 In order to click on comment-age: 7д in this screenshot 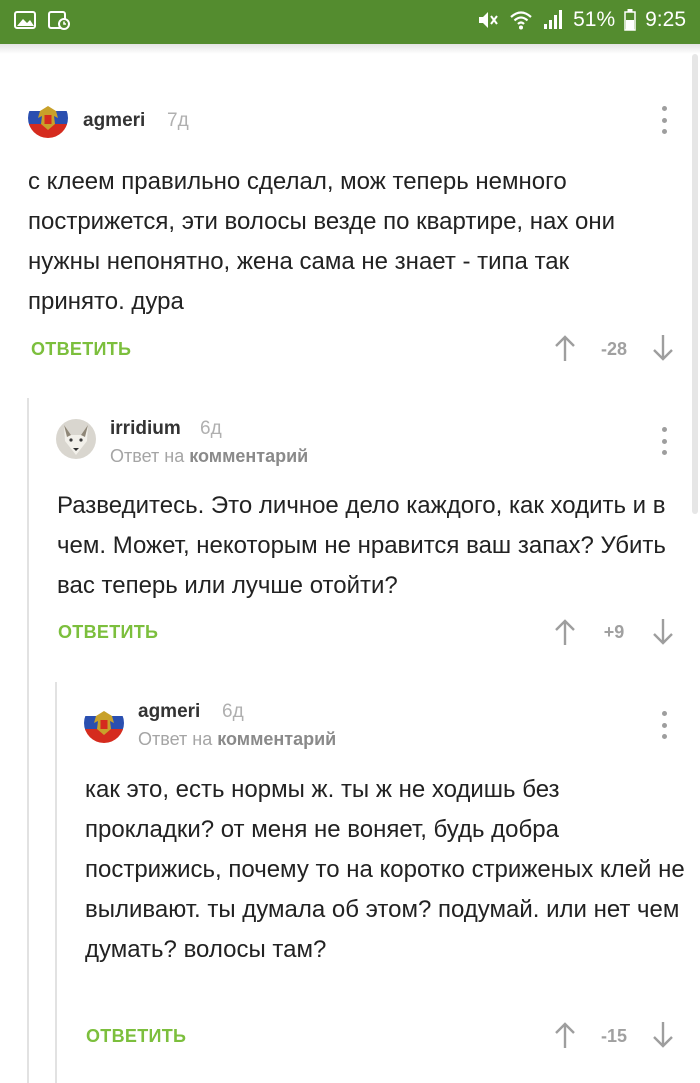, I will do `click(178, 120)`.